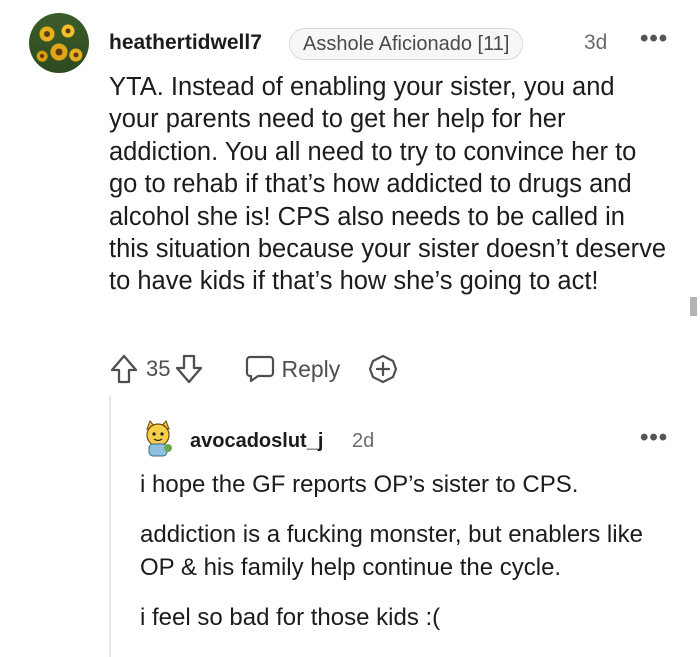 The width and height of the screenshot is (700, 657). I want to click on reply-ellipsis-icon: •••, so click(654, 438).